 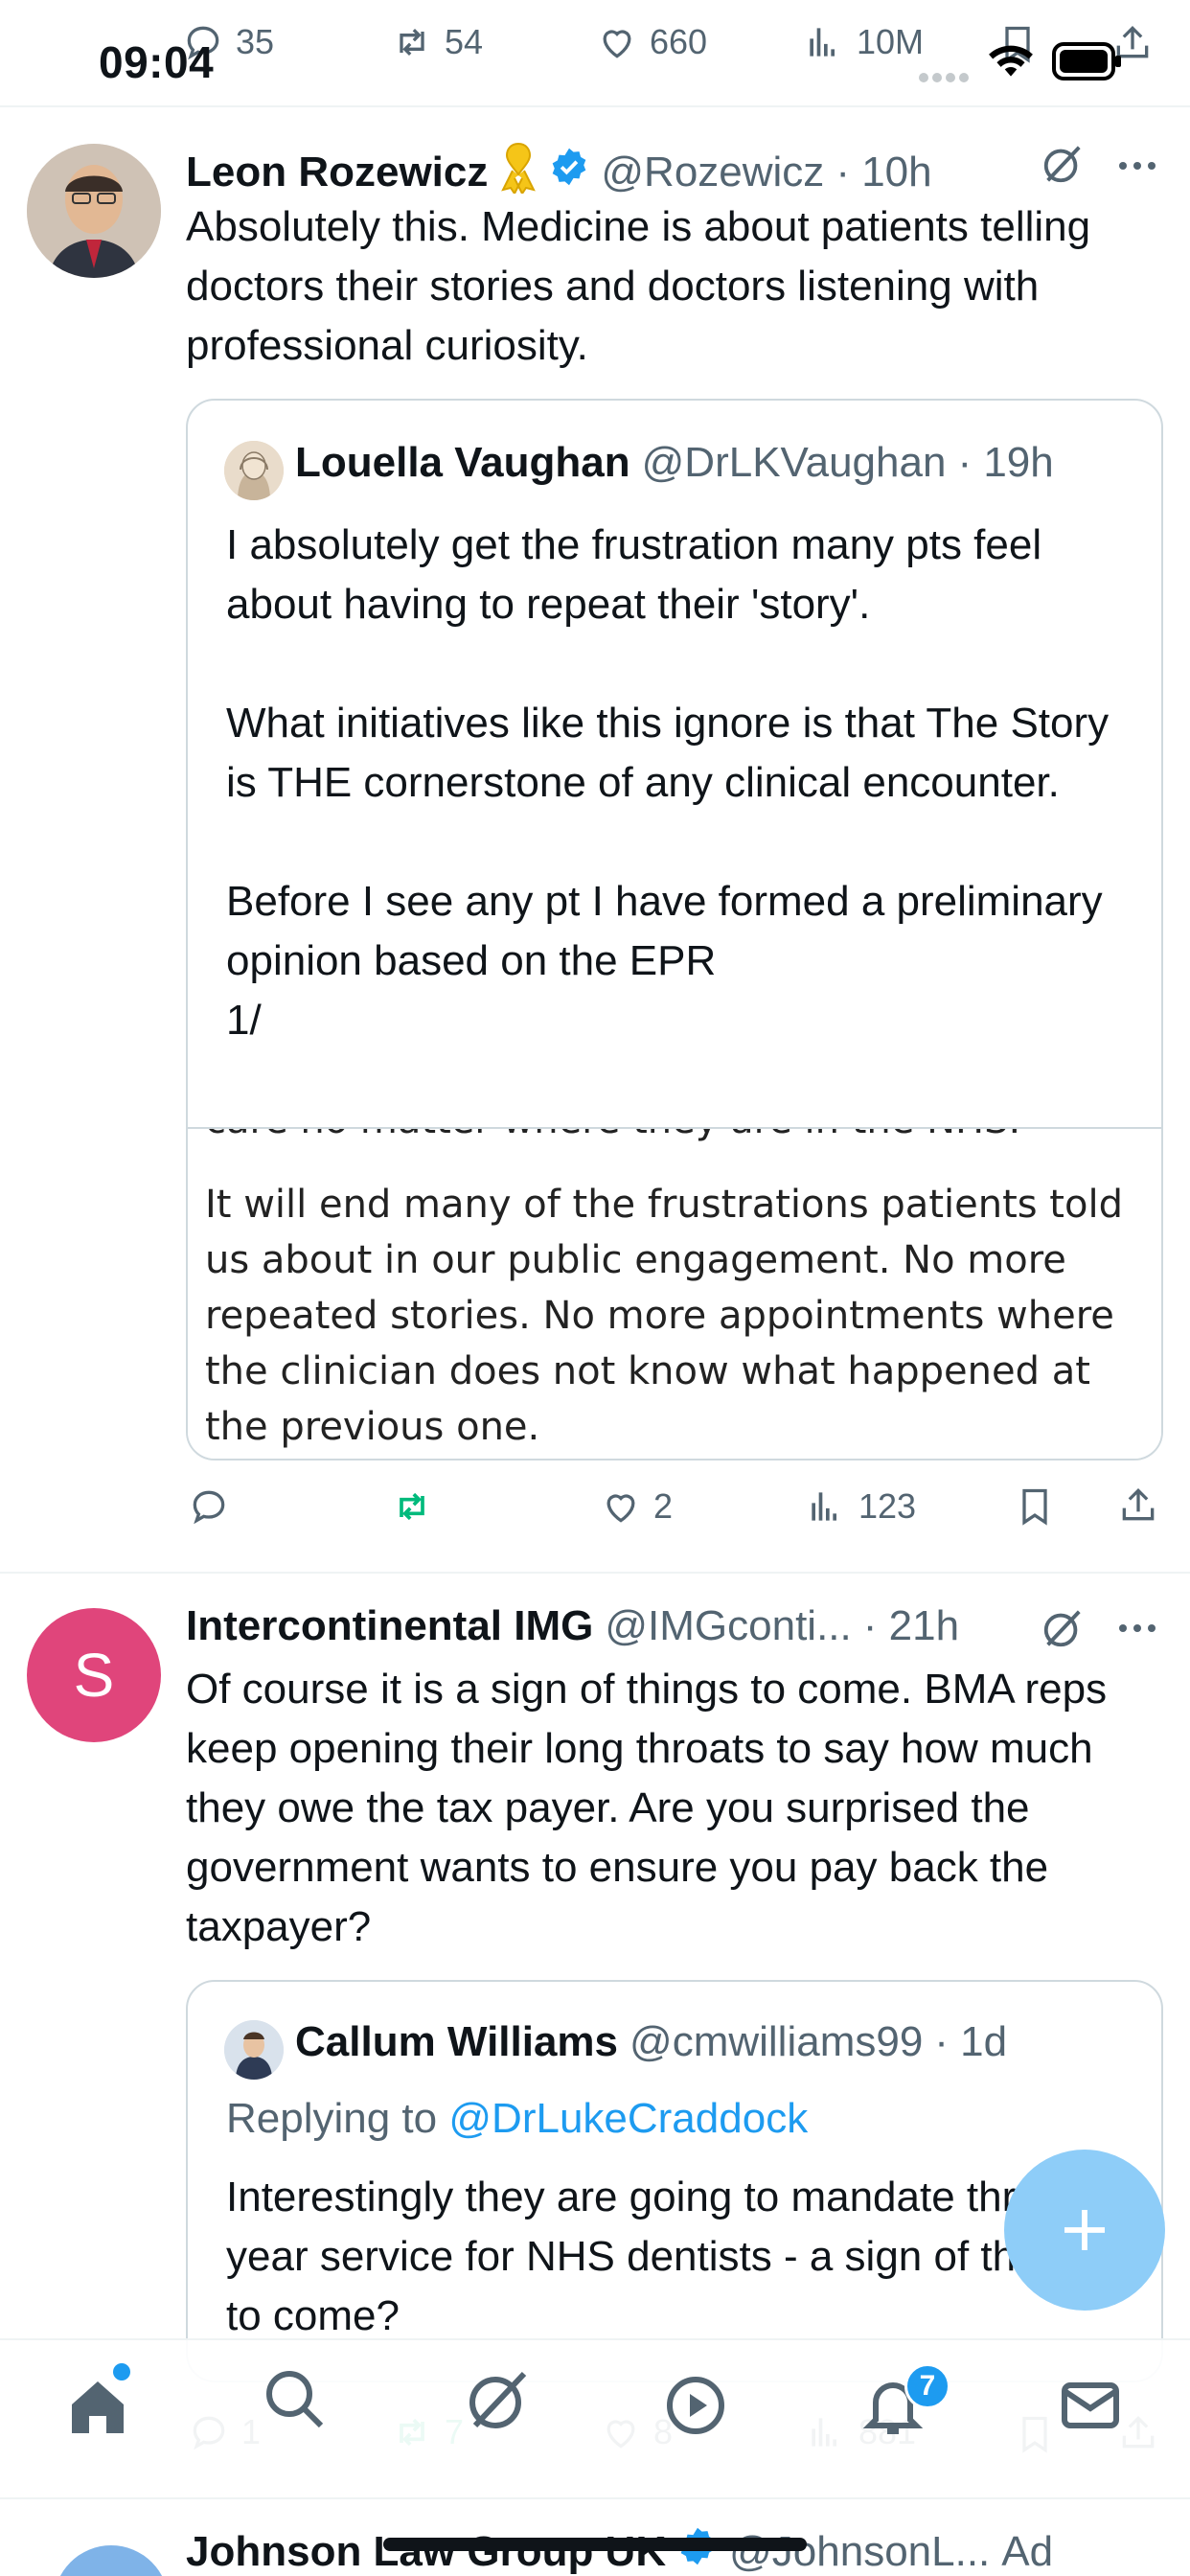 I want to click on avatar-letter: S, so click(x=94, y=1675).